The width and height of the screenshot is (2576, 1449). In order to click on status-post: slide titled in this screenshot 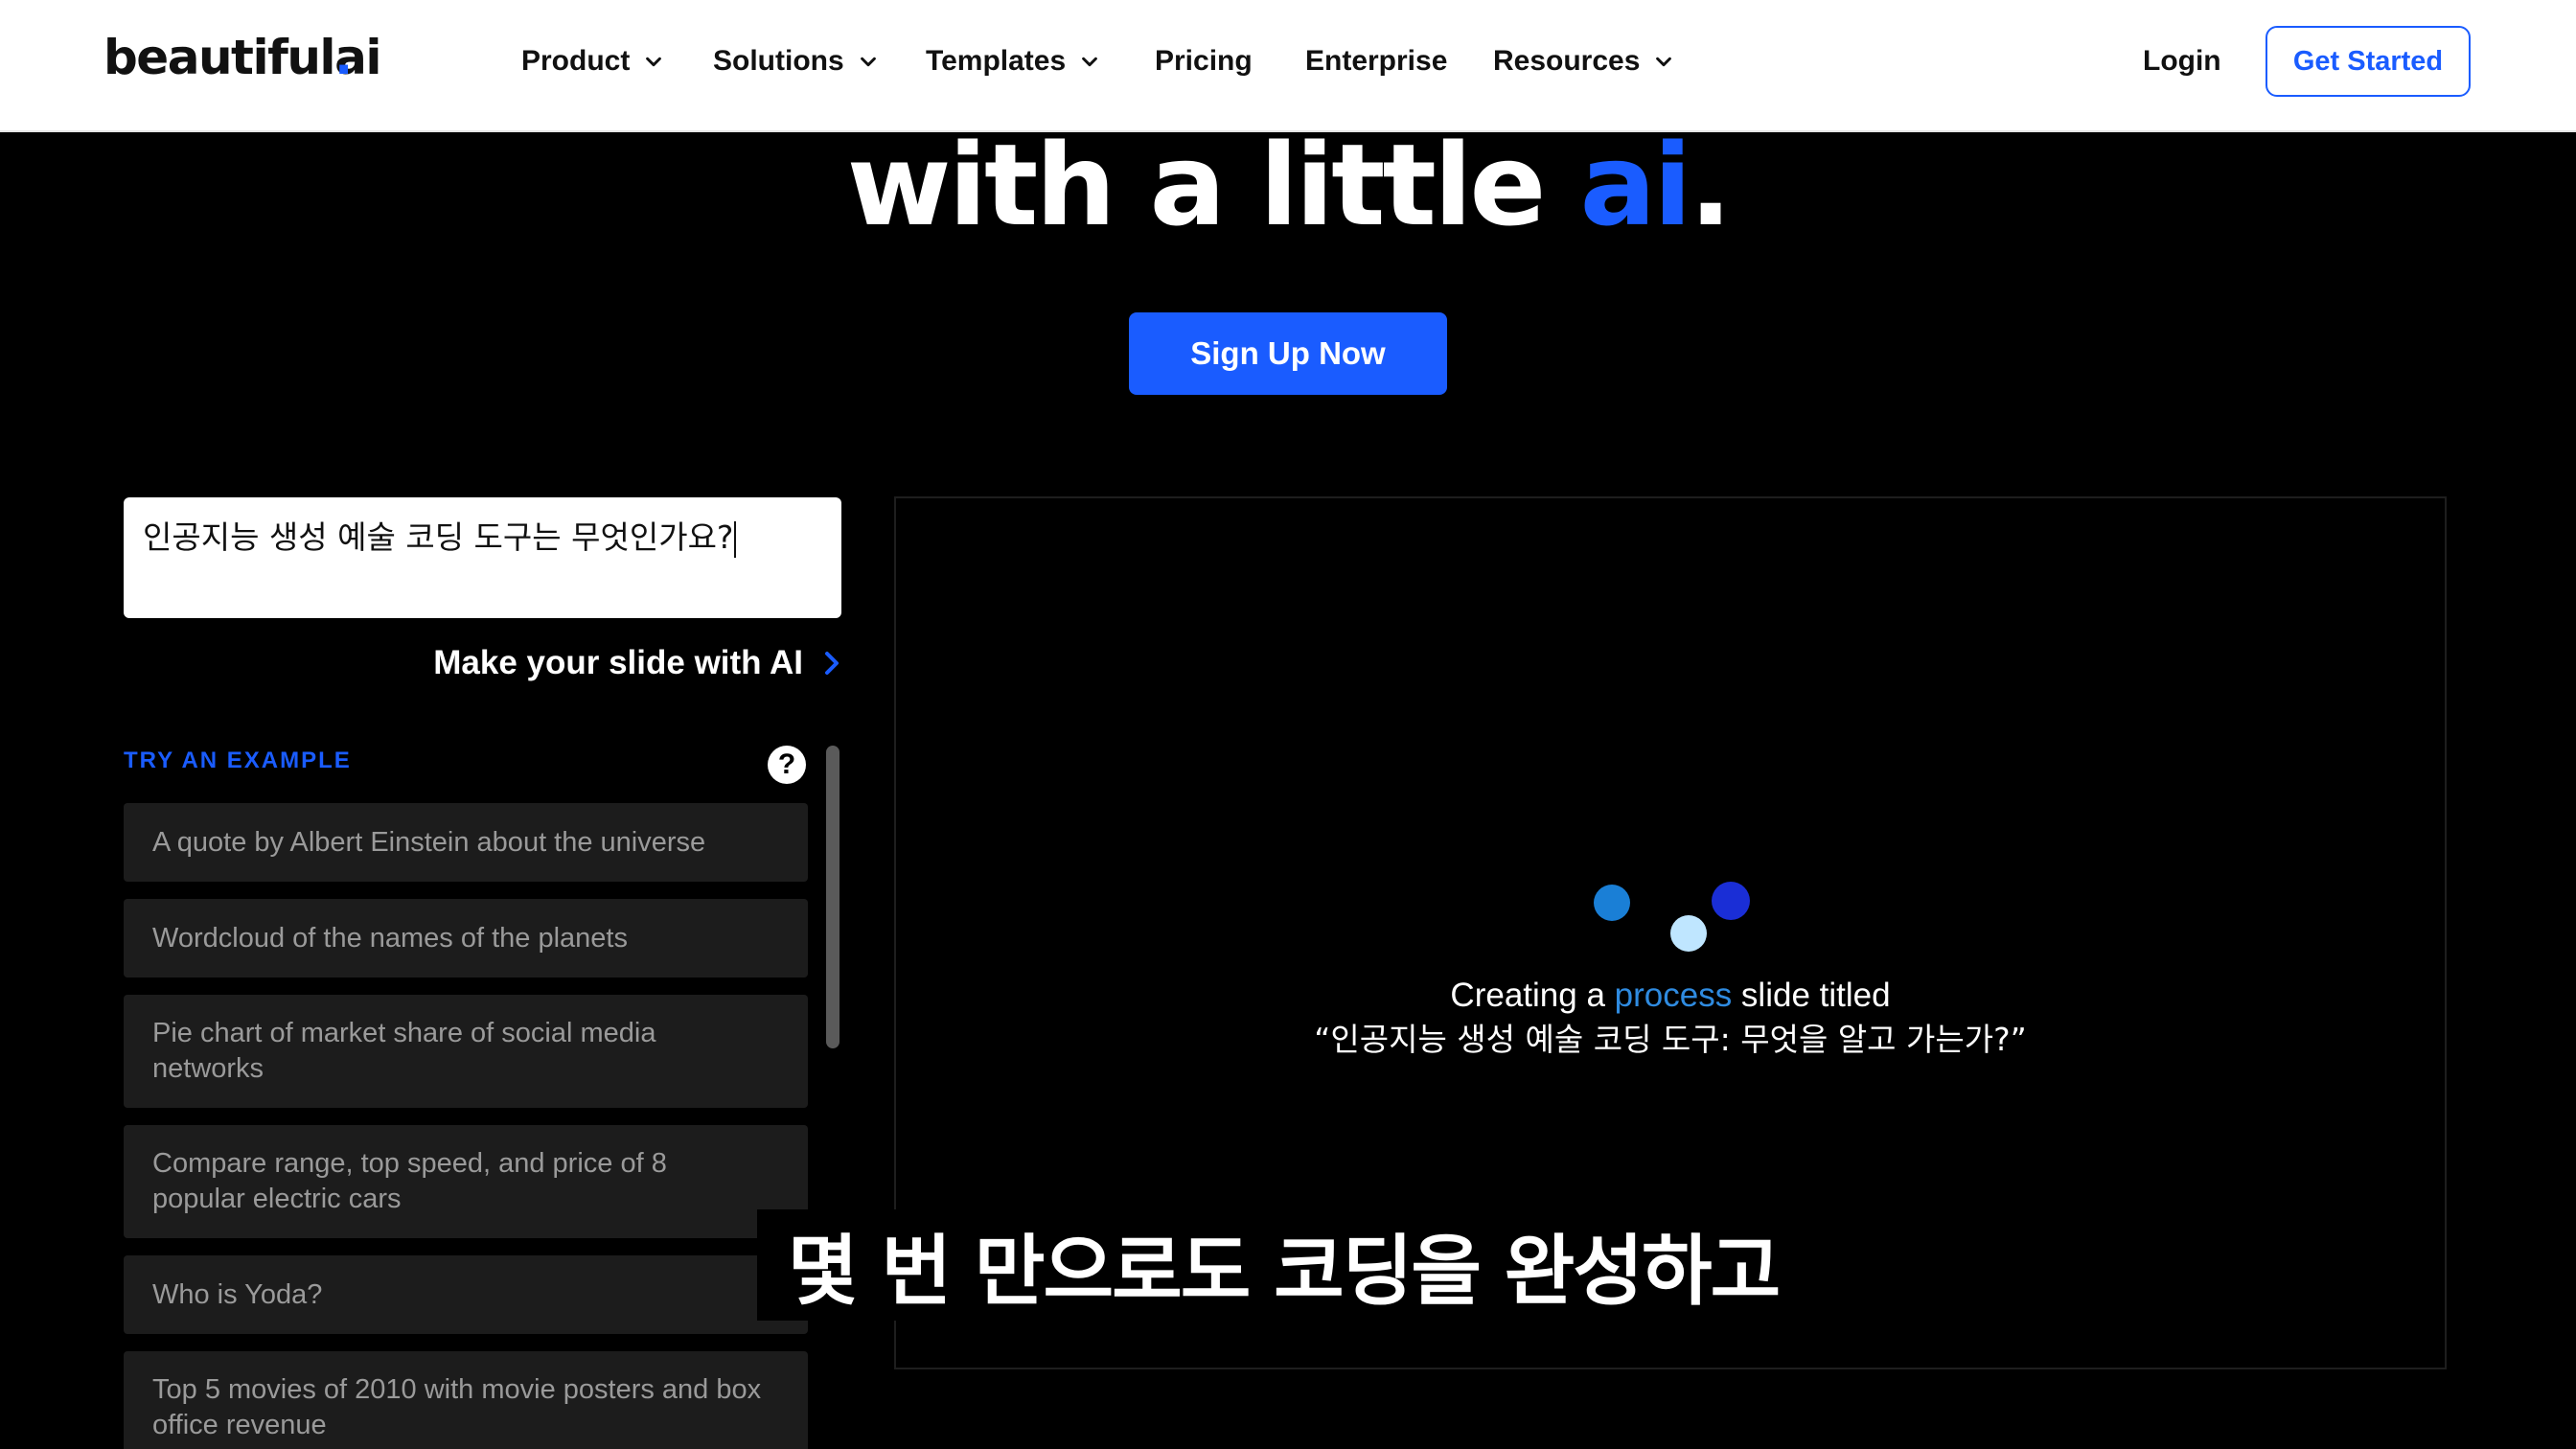, I will do `click(1811, 996)`.